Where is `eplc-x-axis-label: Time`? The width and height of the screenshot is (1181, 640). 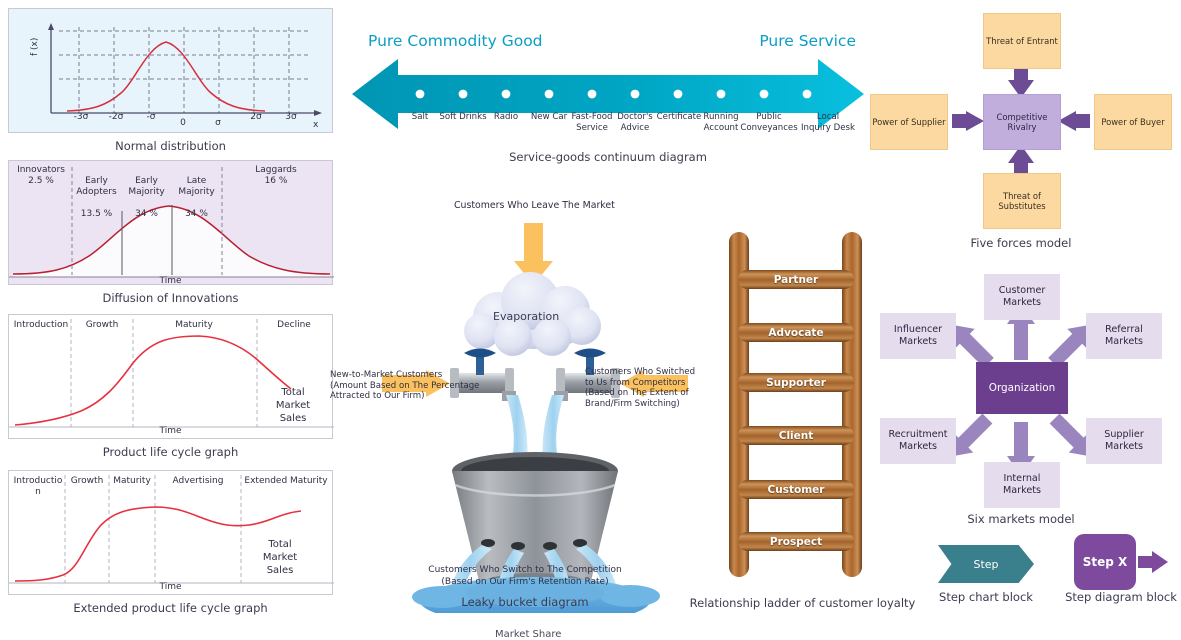 eplc-x-axis-label: Time is located at coordinates (170, 587).